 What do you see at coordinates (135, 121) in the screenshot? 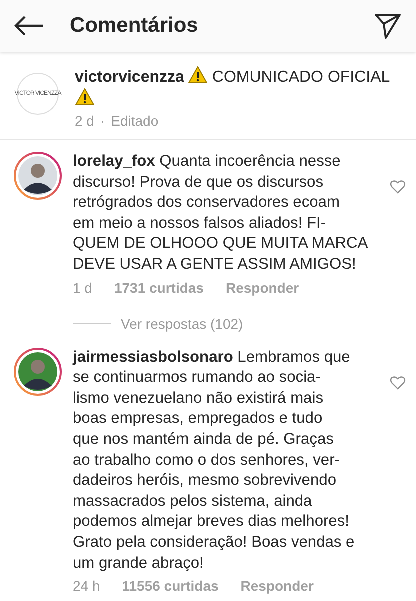
I see `edited-label: Editado` at bounding box center [135, 121].